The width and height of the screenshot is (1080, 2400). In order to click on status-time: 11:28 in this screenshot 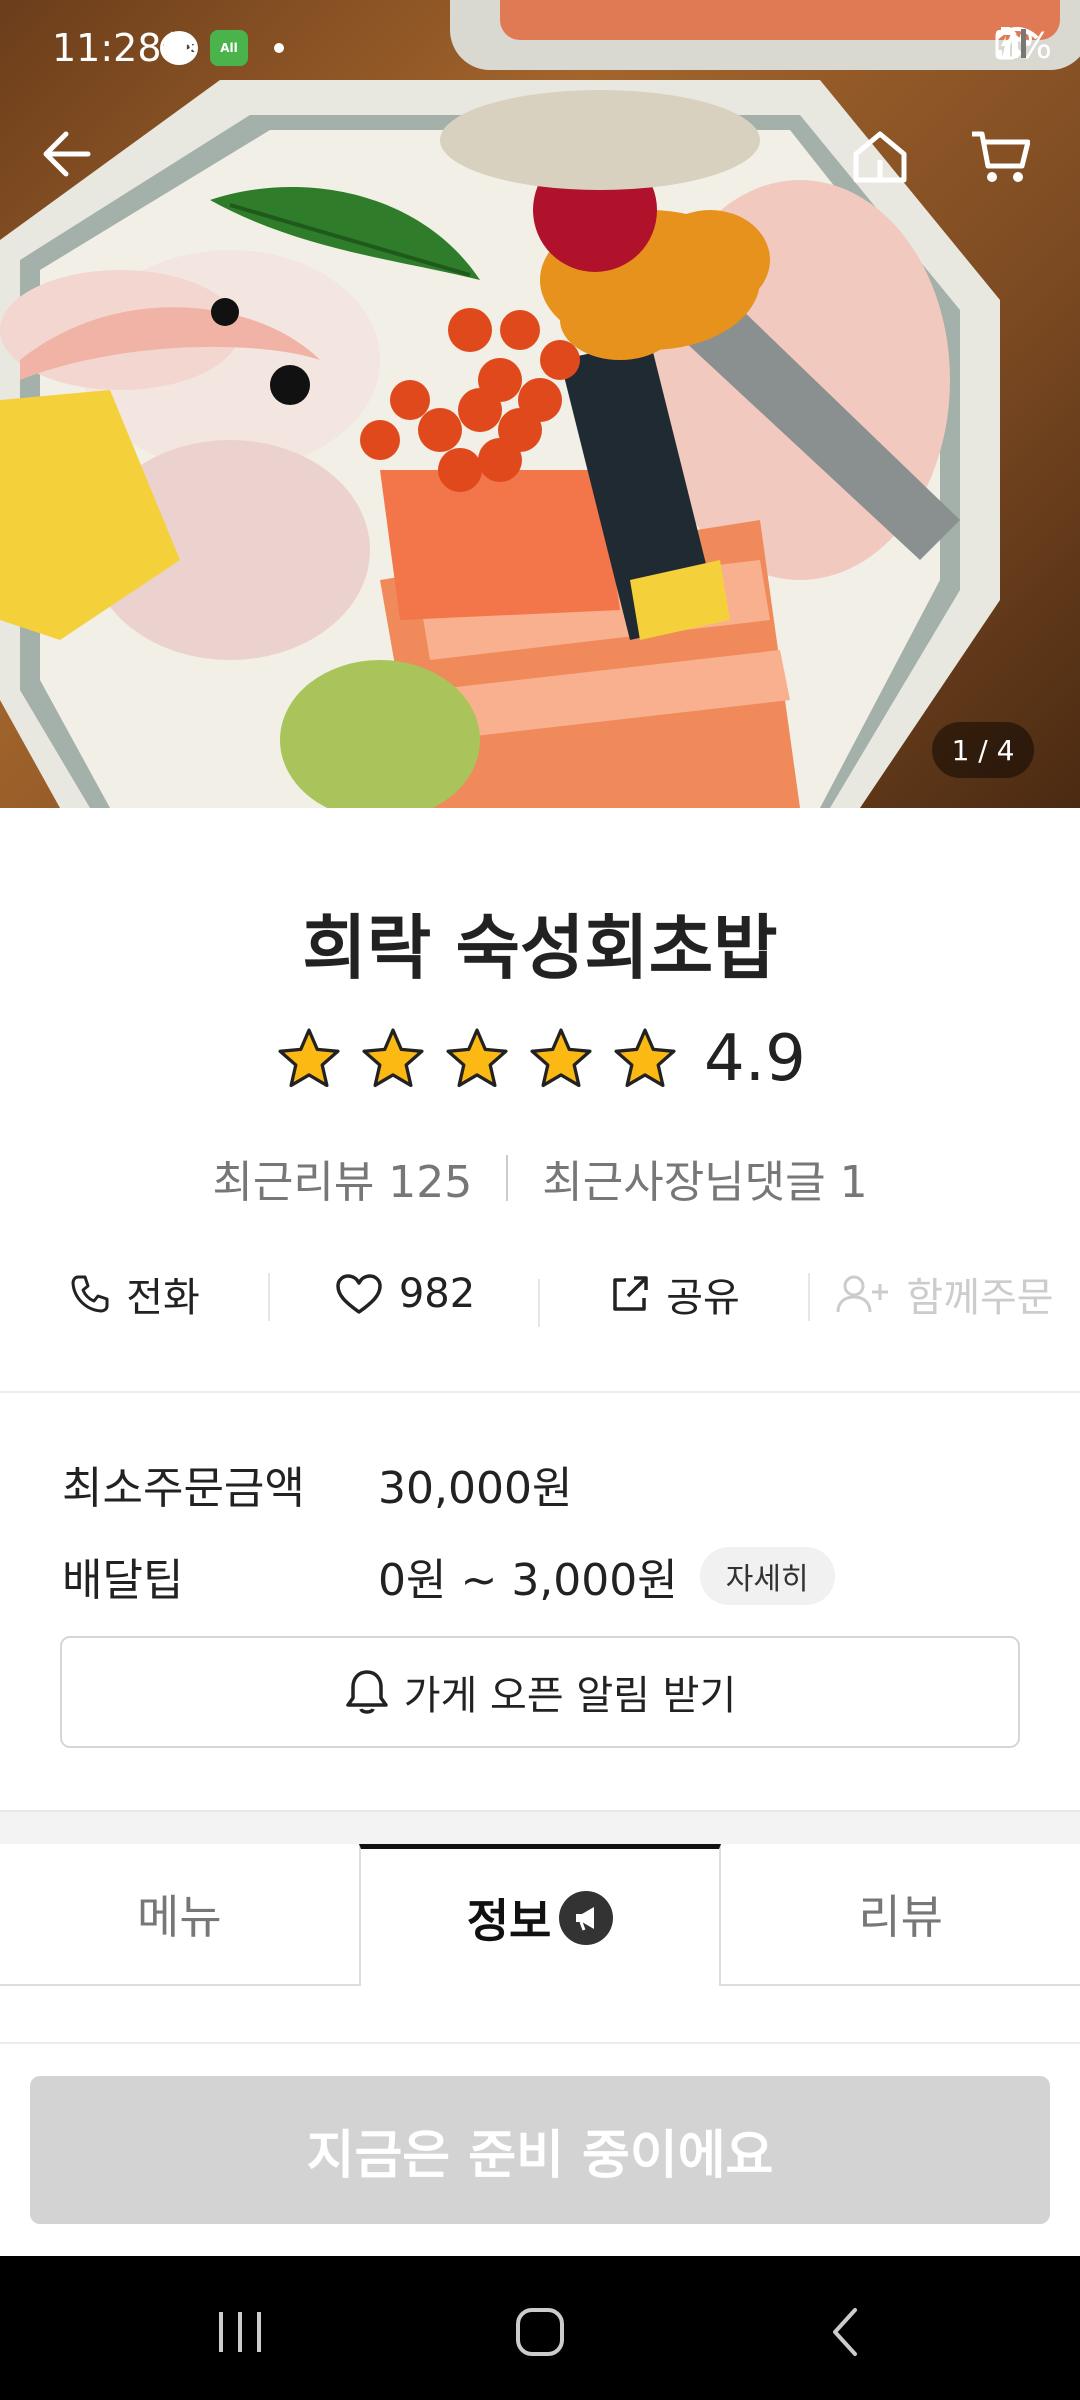, I will do `click(107, 48)`.